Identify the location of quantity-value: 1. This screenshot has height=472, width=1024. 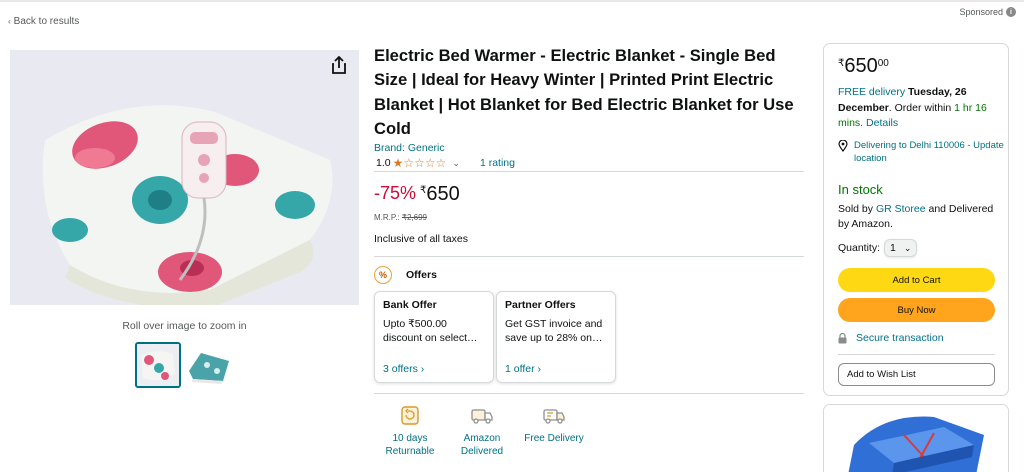
(893, 248).